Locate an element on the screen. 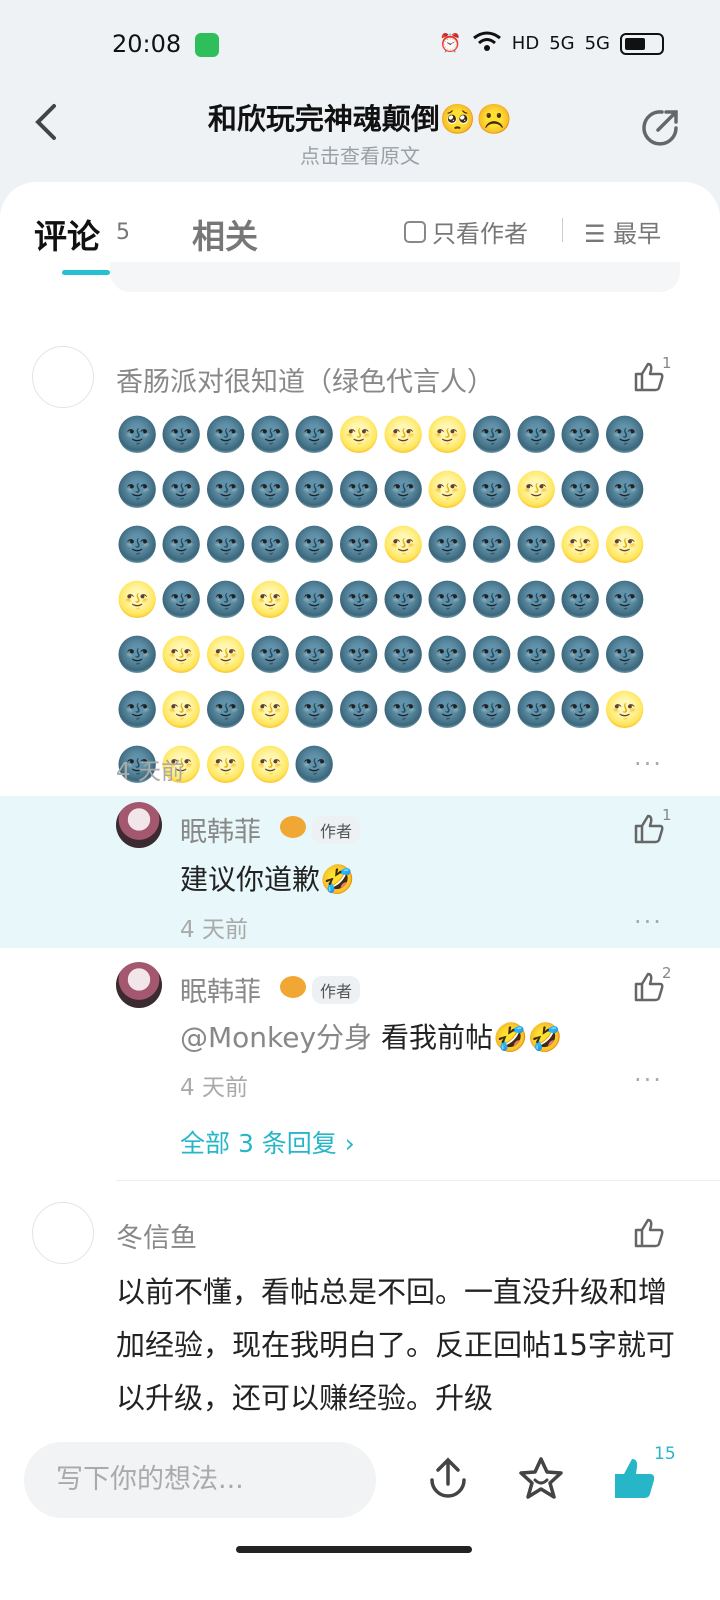 This screenshot has height=1600, width=720. hd-icon: HD is located at coordinates (525, 43).